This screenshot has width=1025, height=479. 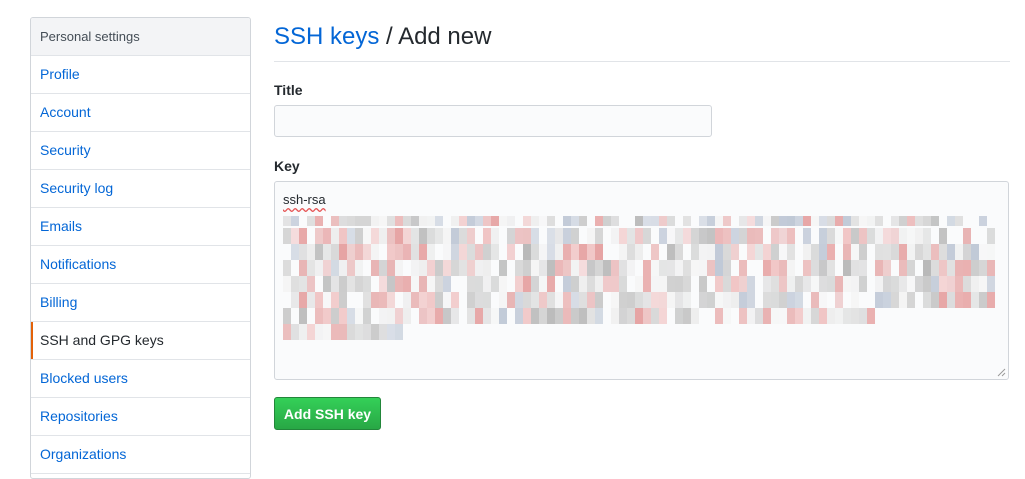 I want to click on sidebar-item-ssh-and-gpg-keys: SSH and GPG keys, so click(x=140, y=341).